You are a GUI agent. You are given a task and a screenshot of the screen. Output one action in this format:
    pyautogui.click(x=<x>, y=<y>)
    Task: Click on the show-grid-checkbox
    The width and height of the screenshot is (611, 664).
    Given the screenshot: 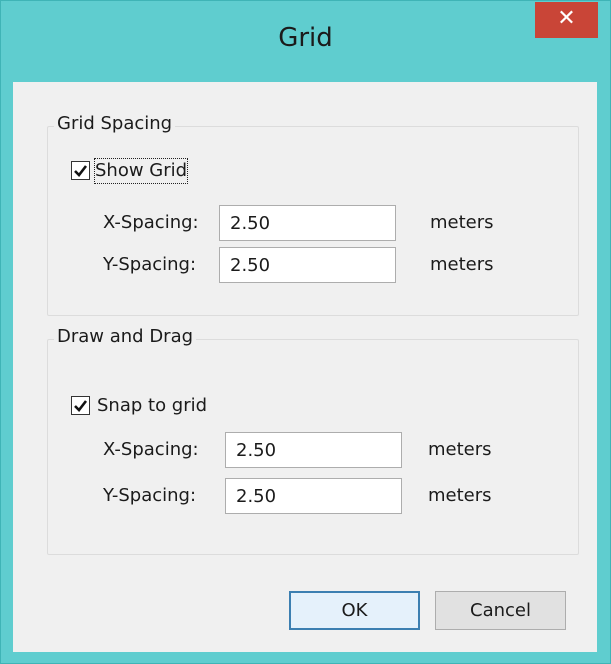 What is the action you would take?
    pyautogui.click(x=80, y=170)
    